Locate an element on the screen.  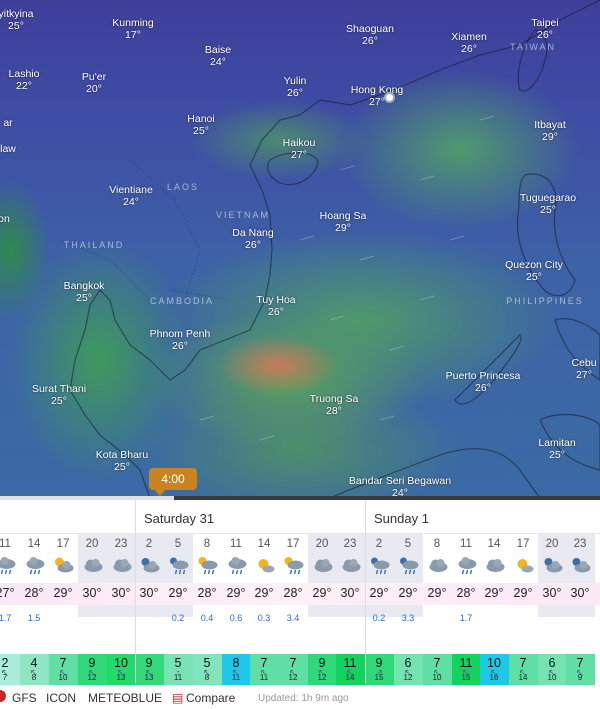
city-label: Vientiane 24° is located at coordinates (131, 196).